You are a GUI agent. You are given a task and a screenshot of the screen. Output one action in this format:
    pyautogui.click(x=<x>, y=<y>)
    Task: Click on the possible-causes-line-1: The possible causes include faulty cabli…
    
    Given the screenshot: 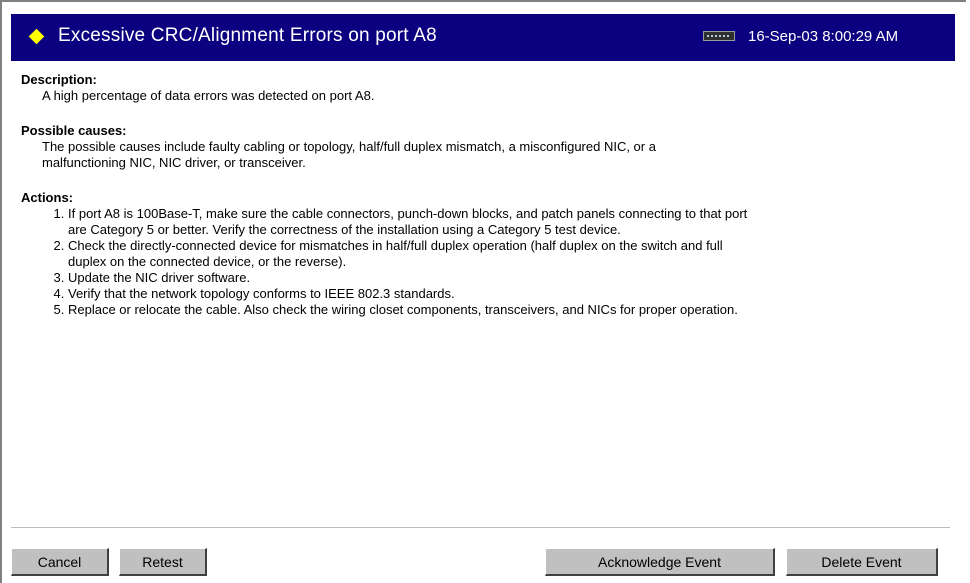 What is the action you would take?
    pyautogui.click(x=349, y=146)
    